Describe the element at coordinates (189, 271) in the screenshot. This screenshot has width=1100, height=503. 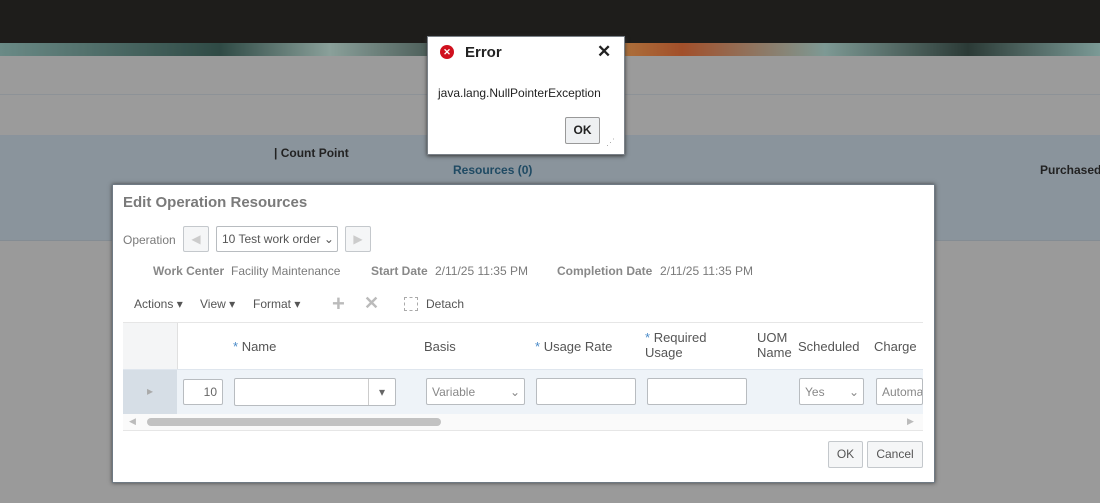
I see `work-center-label: Work Center` at that location.